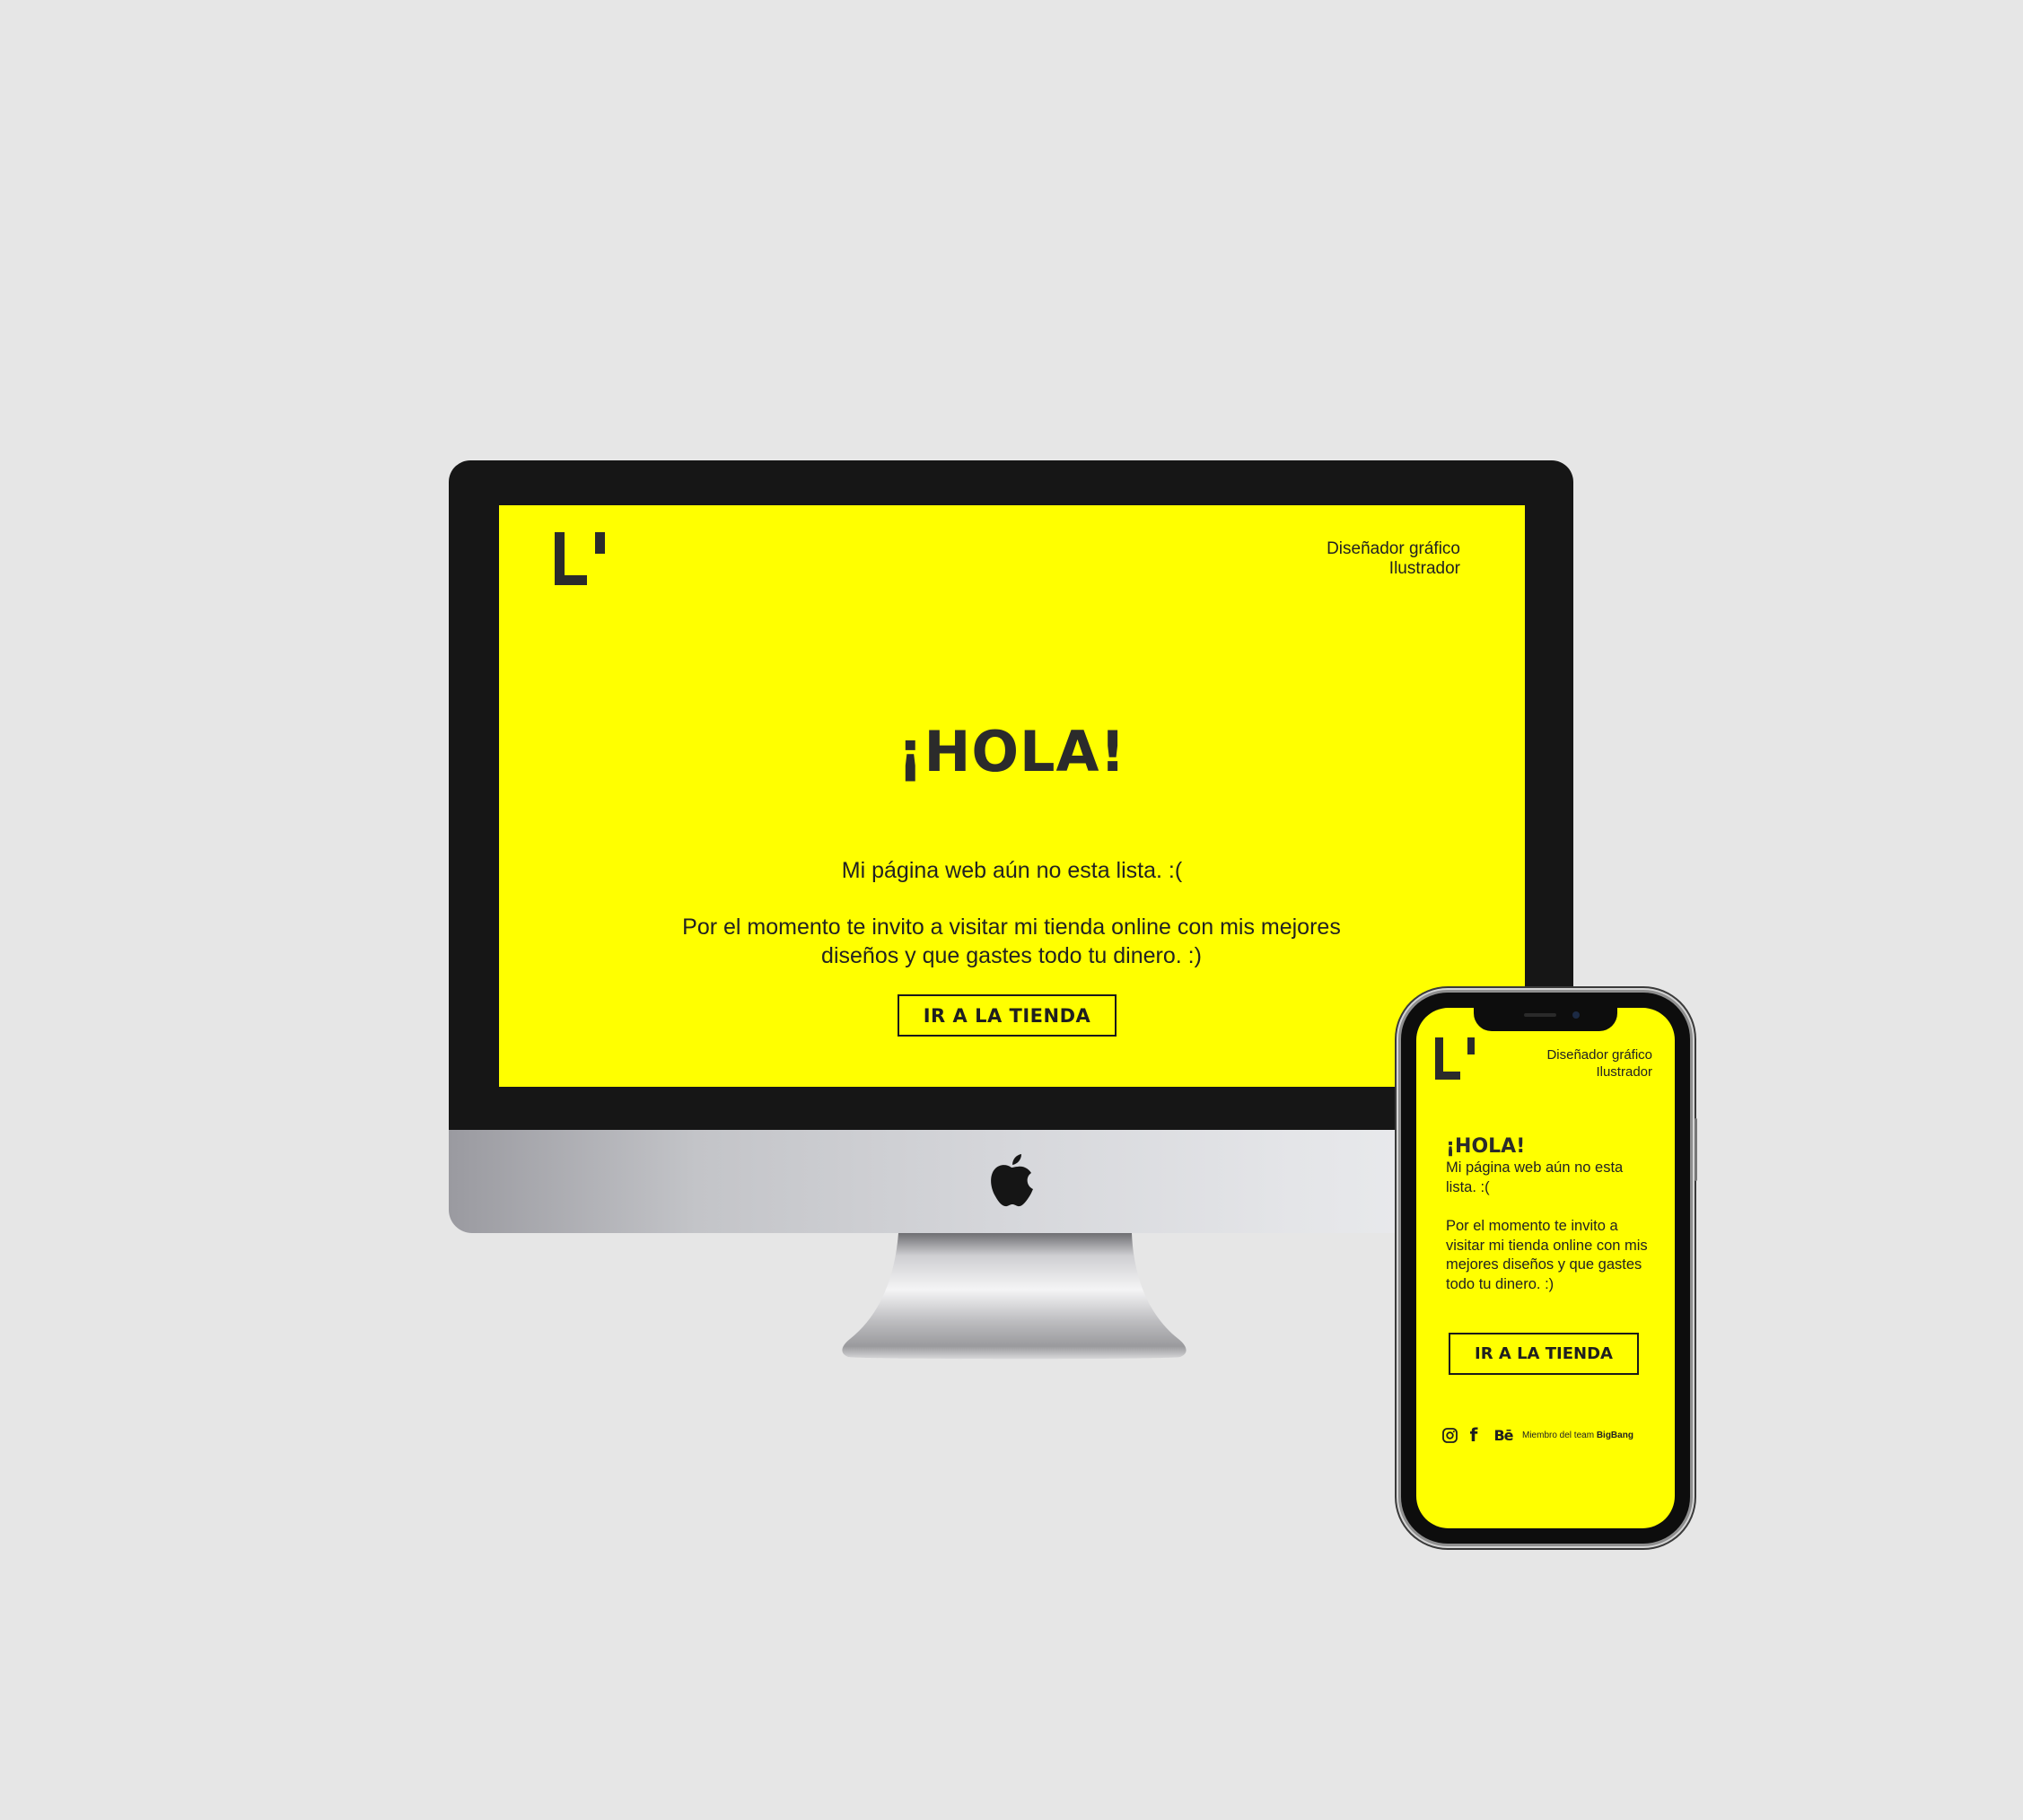 The image size is (2023, 1820). What do you see at coordinates (1012, 1181) in the screenshot?
I see `apple-logo-icon` at bounding box center [1012, 1181].